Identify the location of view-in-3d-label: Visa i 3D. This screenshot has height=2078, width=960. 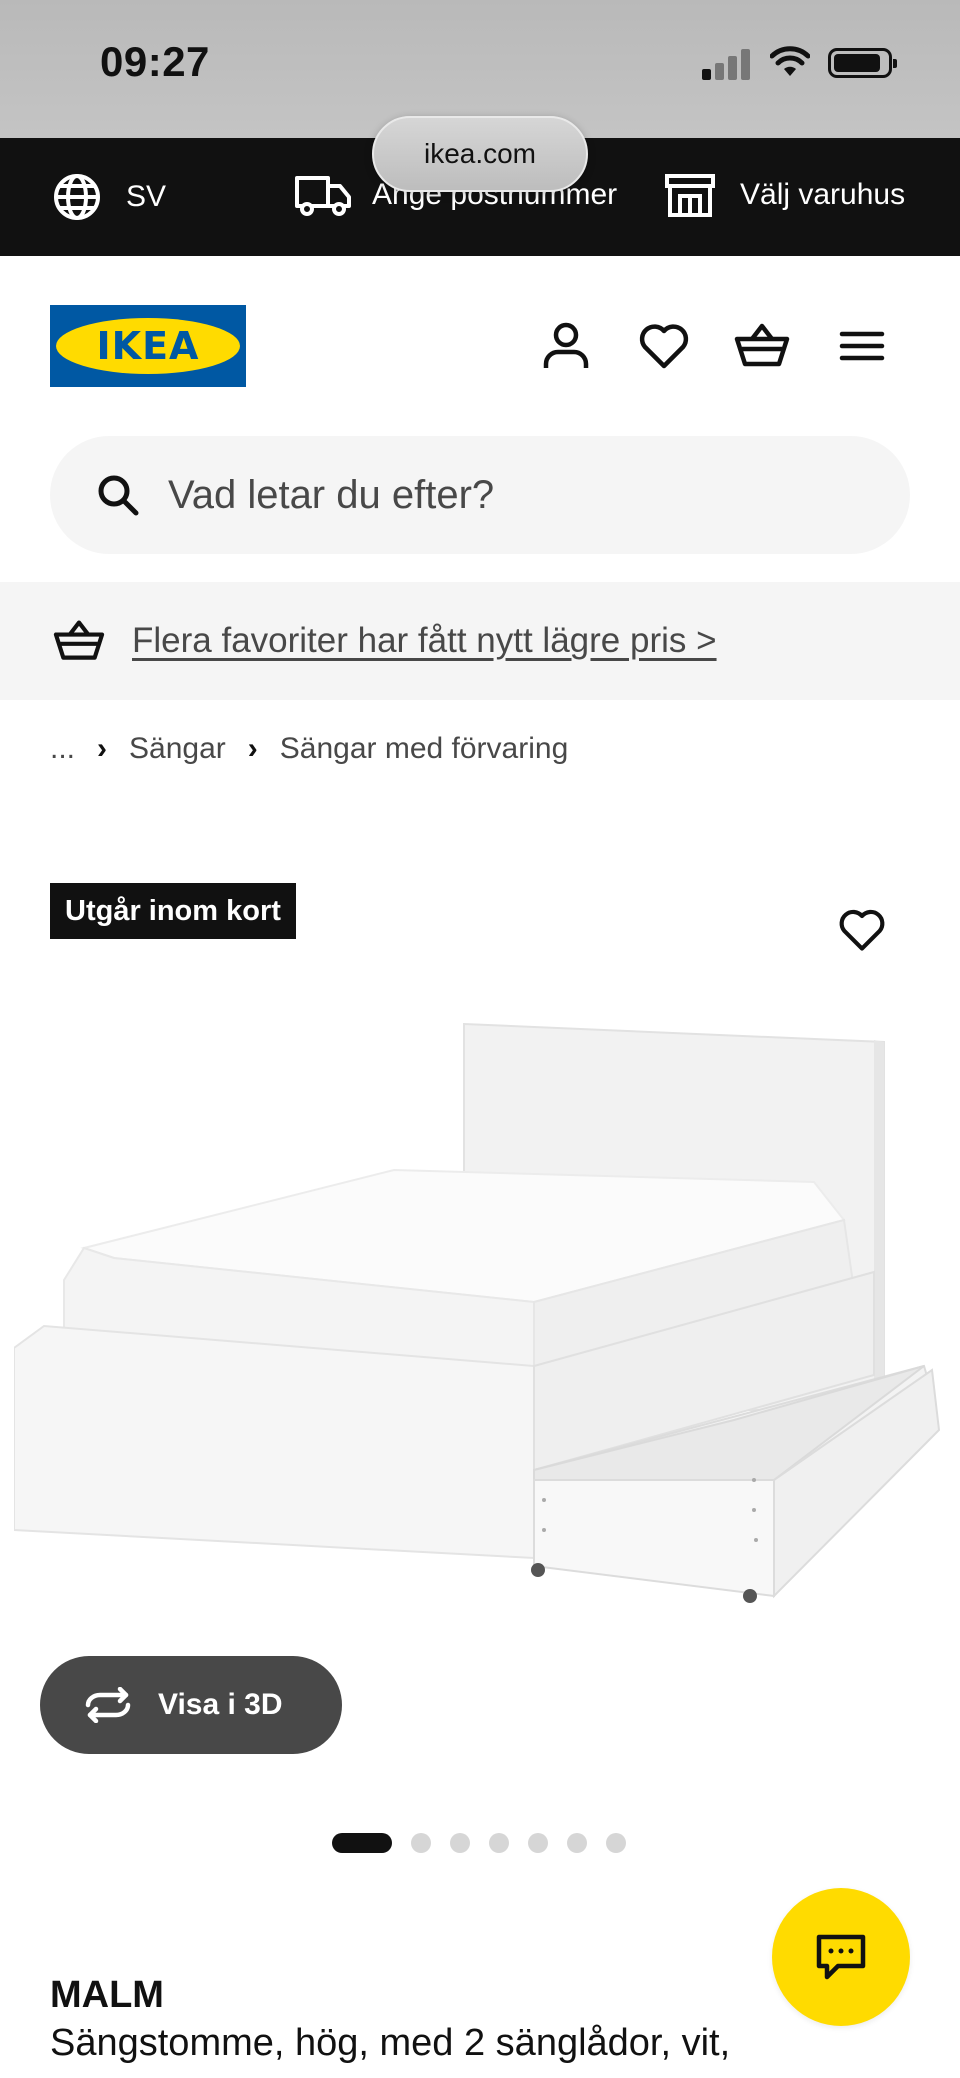
(220, 1704).